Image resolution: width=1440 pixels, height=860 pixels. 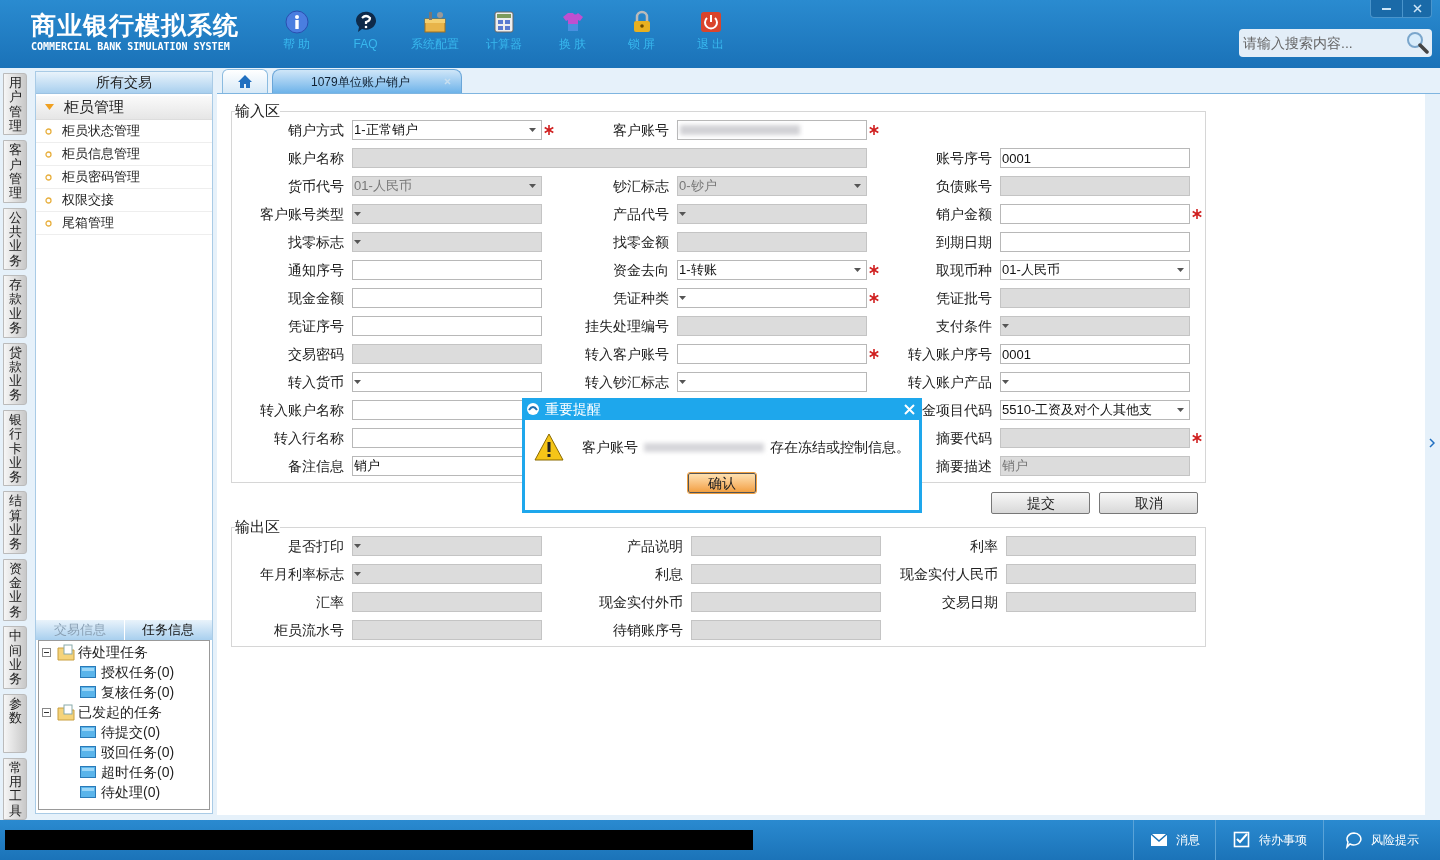 I want to click on field-label: 现金实付外币, so click(x=641, y=602).